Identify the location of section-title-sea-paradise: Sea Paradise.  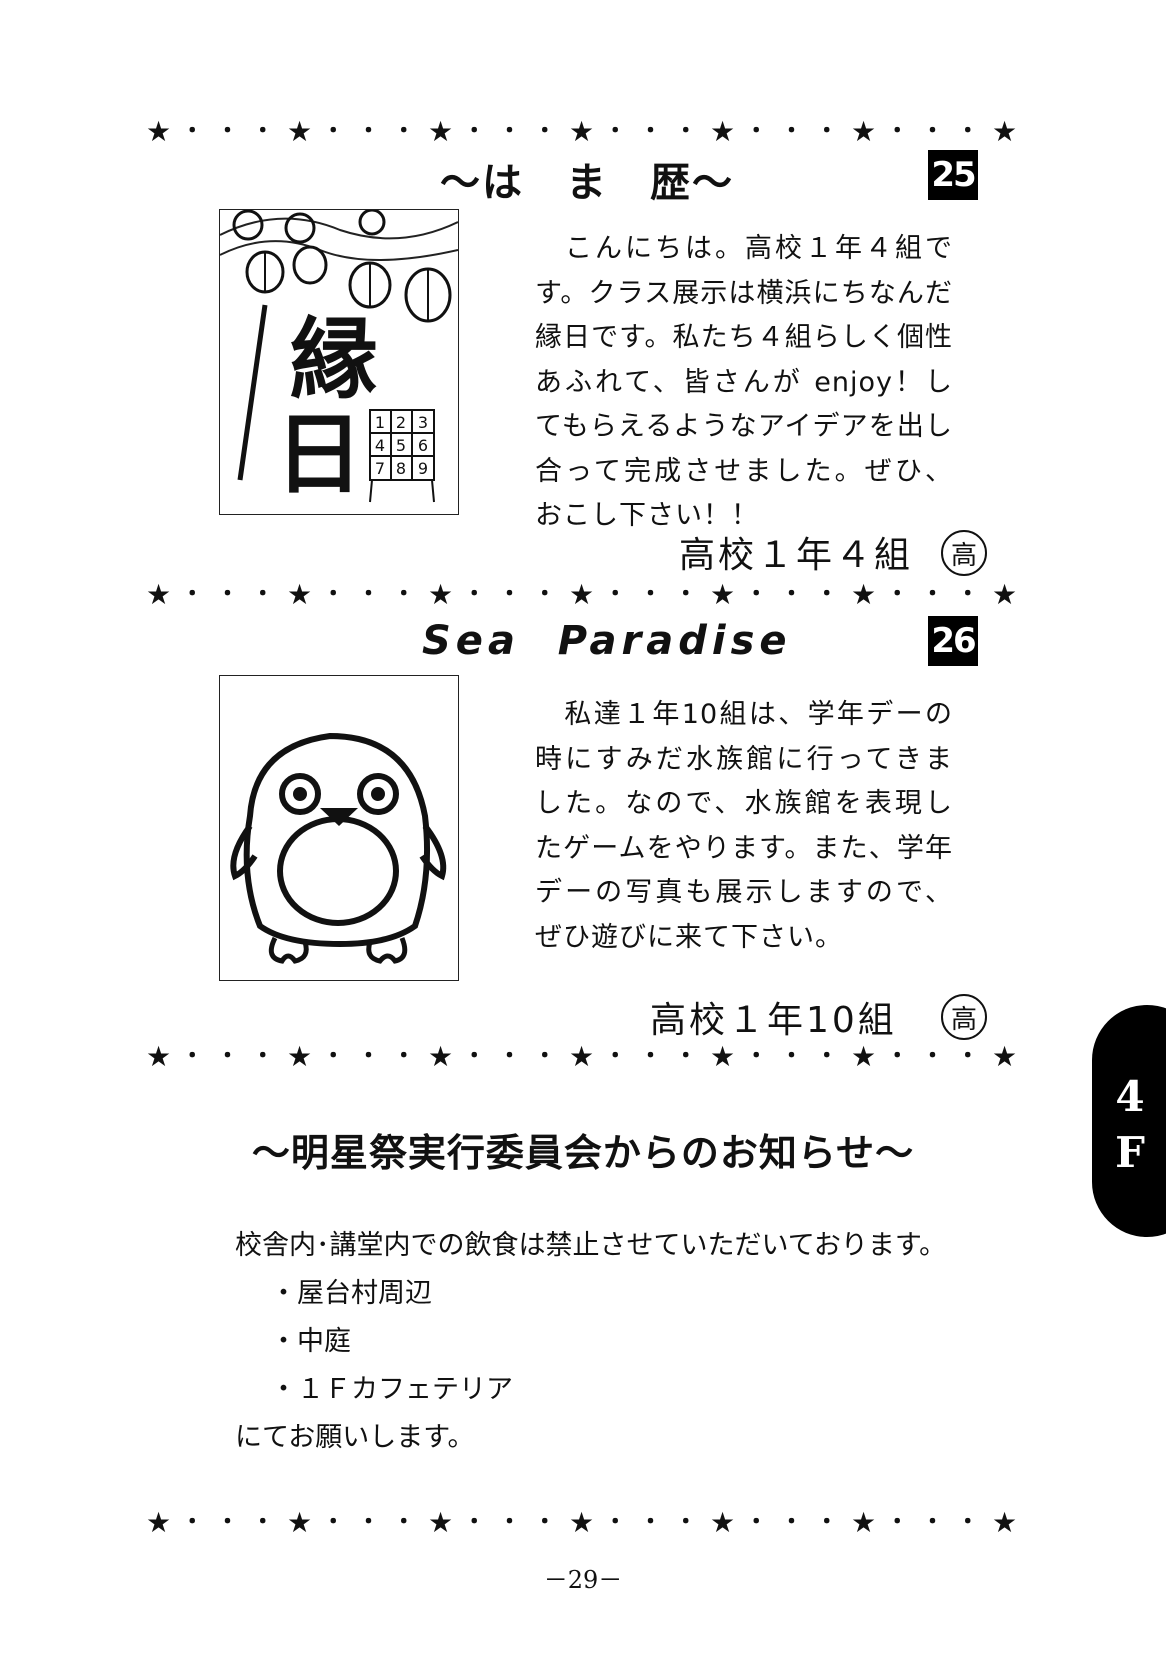
(607, 641).